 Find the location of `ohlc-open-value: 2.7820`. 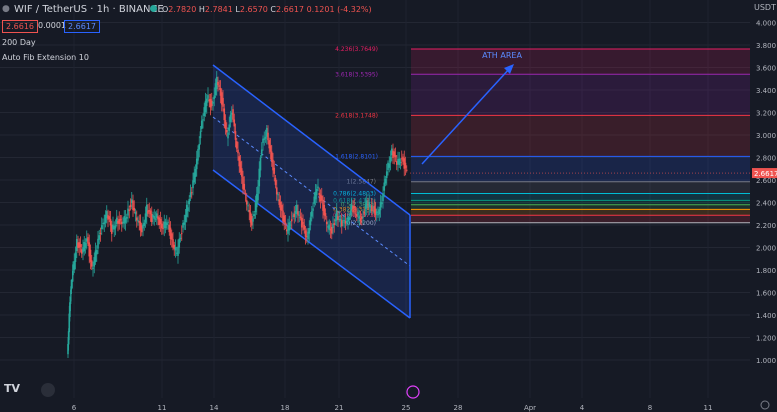

ohlc-open-value: 2.7820 is located at coordinates (182, 9).